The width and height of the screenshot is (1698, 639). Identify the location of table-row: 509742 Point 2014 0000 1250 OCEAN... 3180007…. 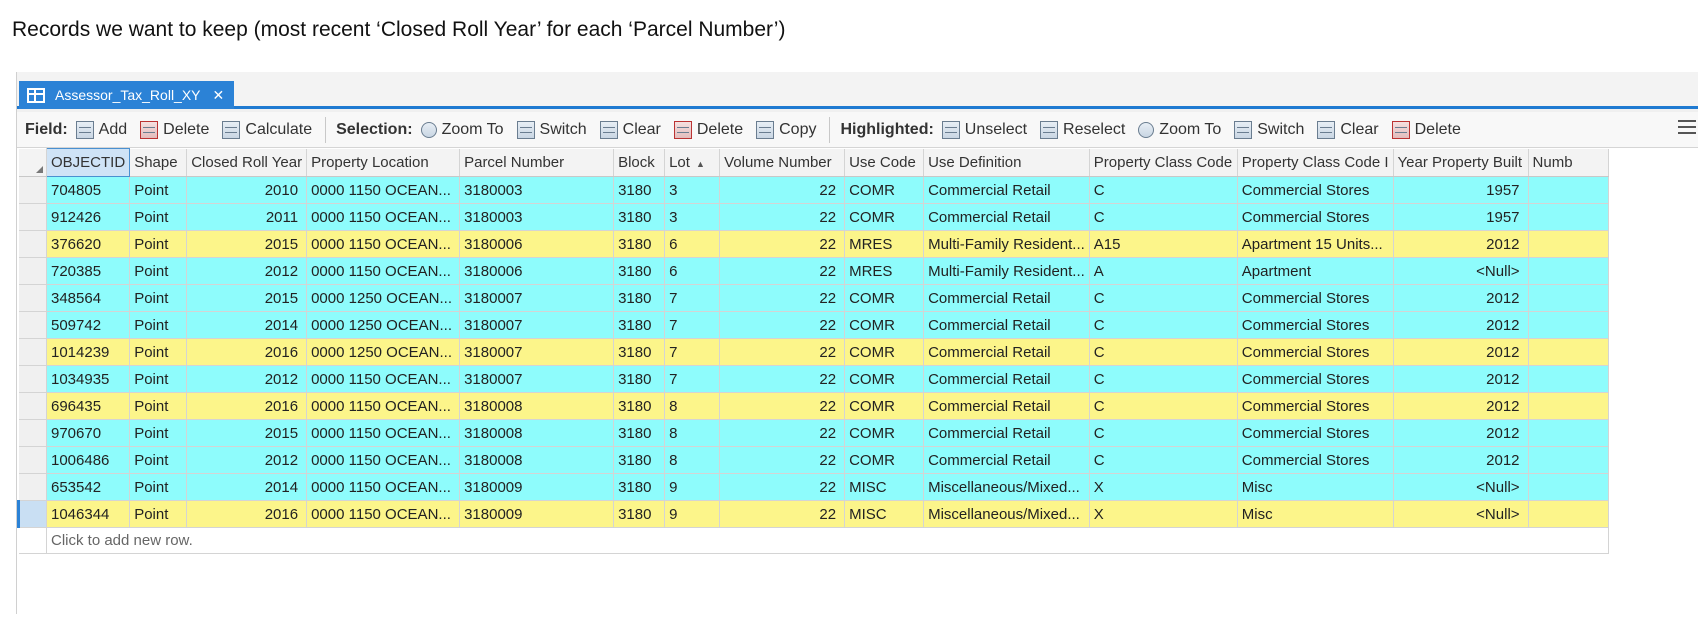
(813, 325).